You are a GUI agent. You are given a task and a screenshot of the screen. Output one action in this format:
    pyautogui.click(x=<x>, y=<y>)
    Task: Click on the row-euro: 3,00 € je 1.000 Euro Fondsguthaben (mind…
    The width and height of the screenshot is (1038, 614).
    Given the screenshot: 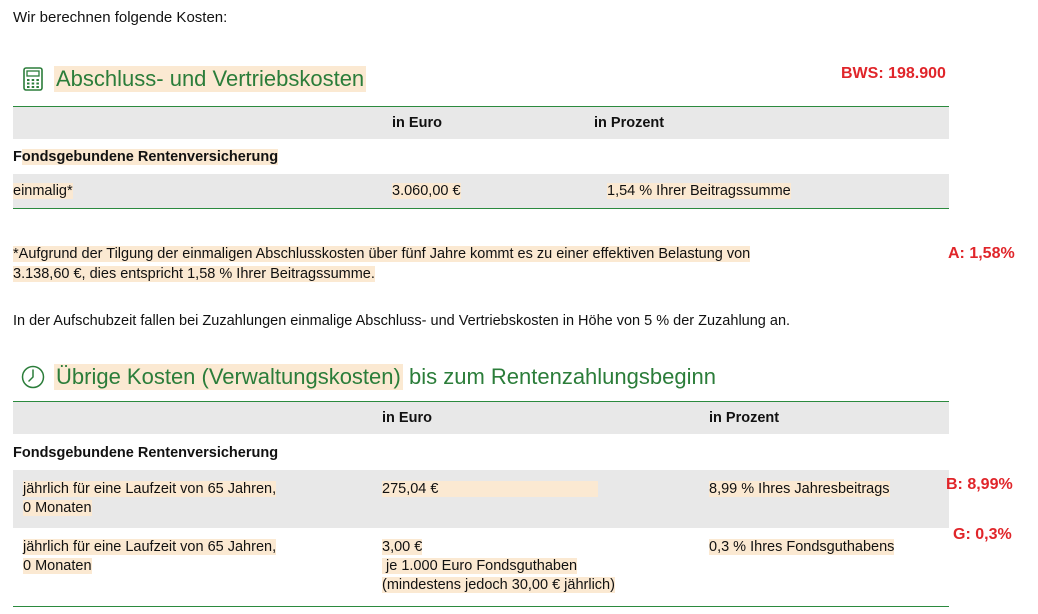 What is the action you would take?
    pyautogui.click(x=498, y=566)
    